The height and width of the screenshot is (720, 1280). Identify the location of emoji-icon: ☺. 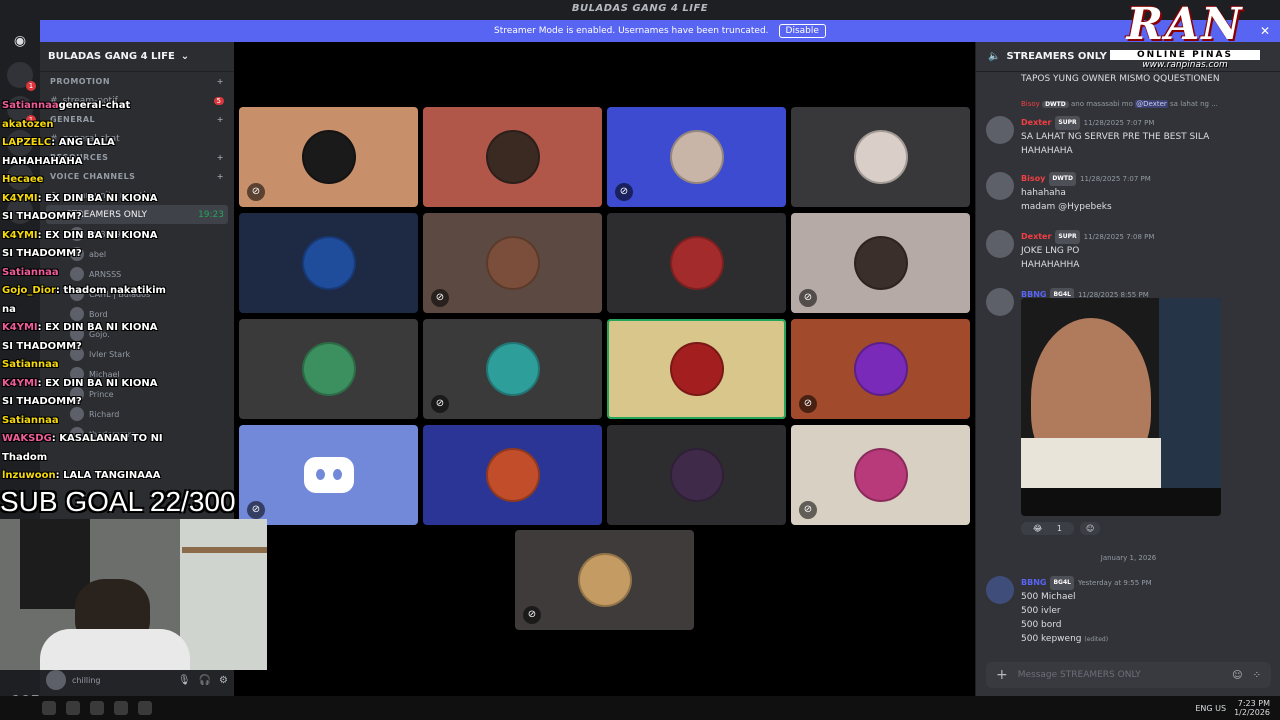
(1237, 675).